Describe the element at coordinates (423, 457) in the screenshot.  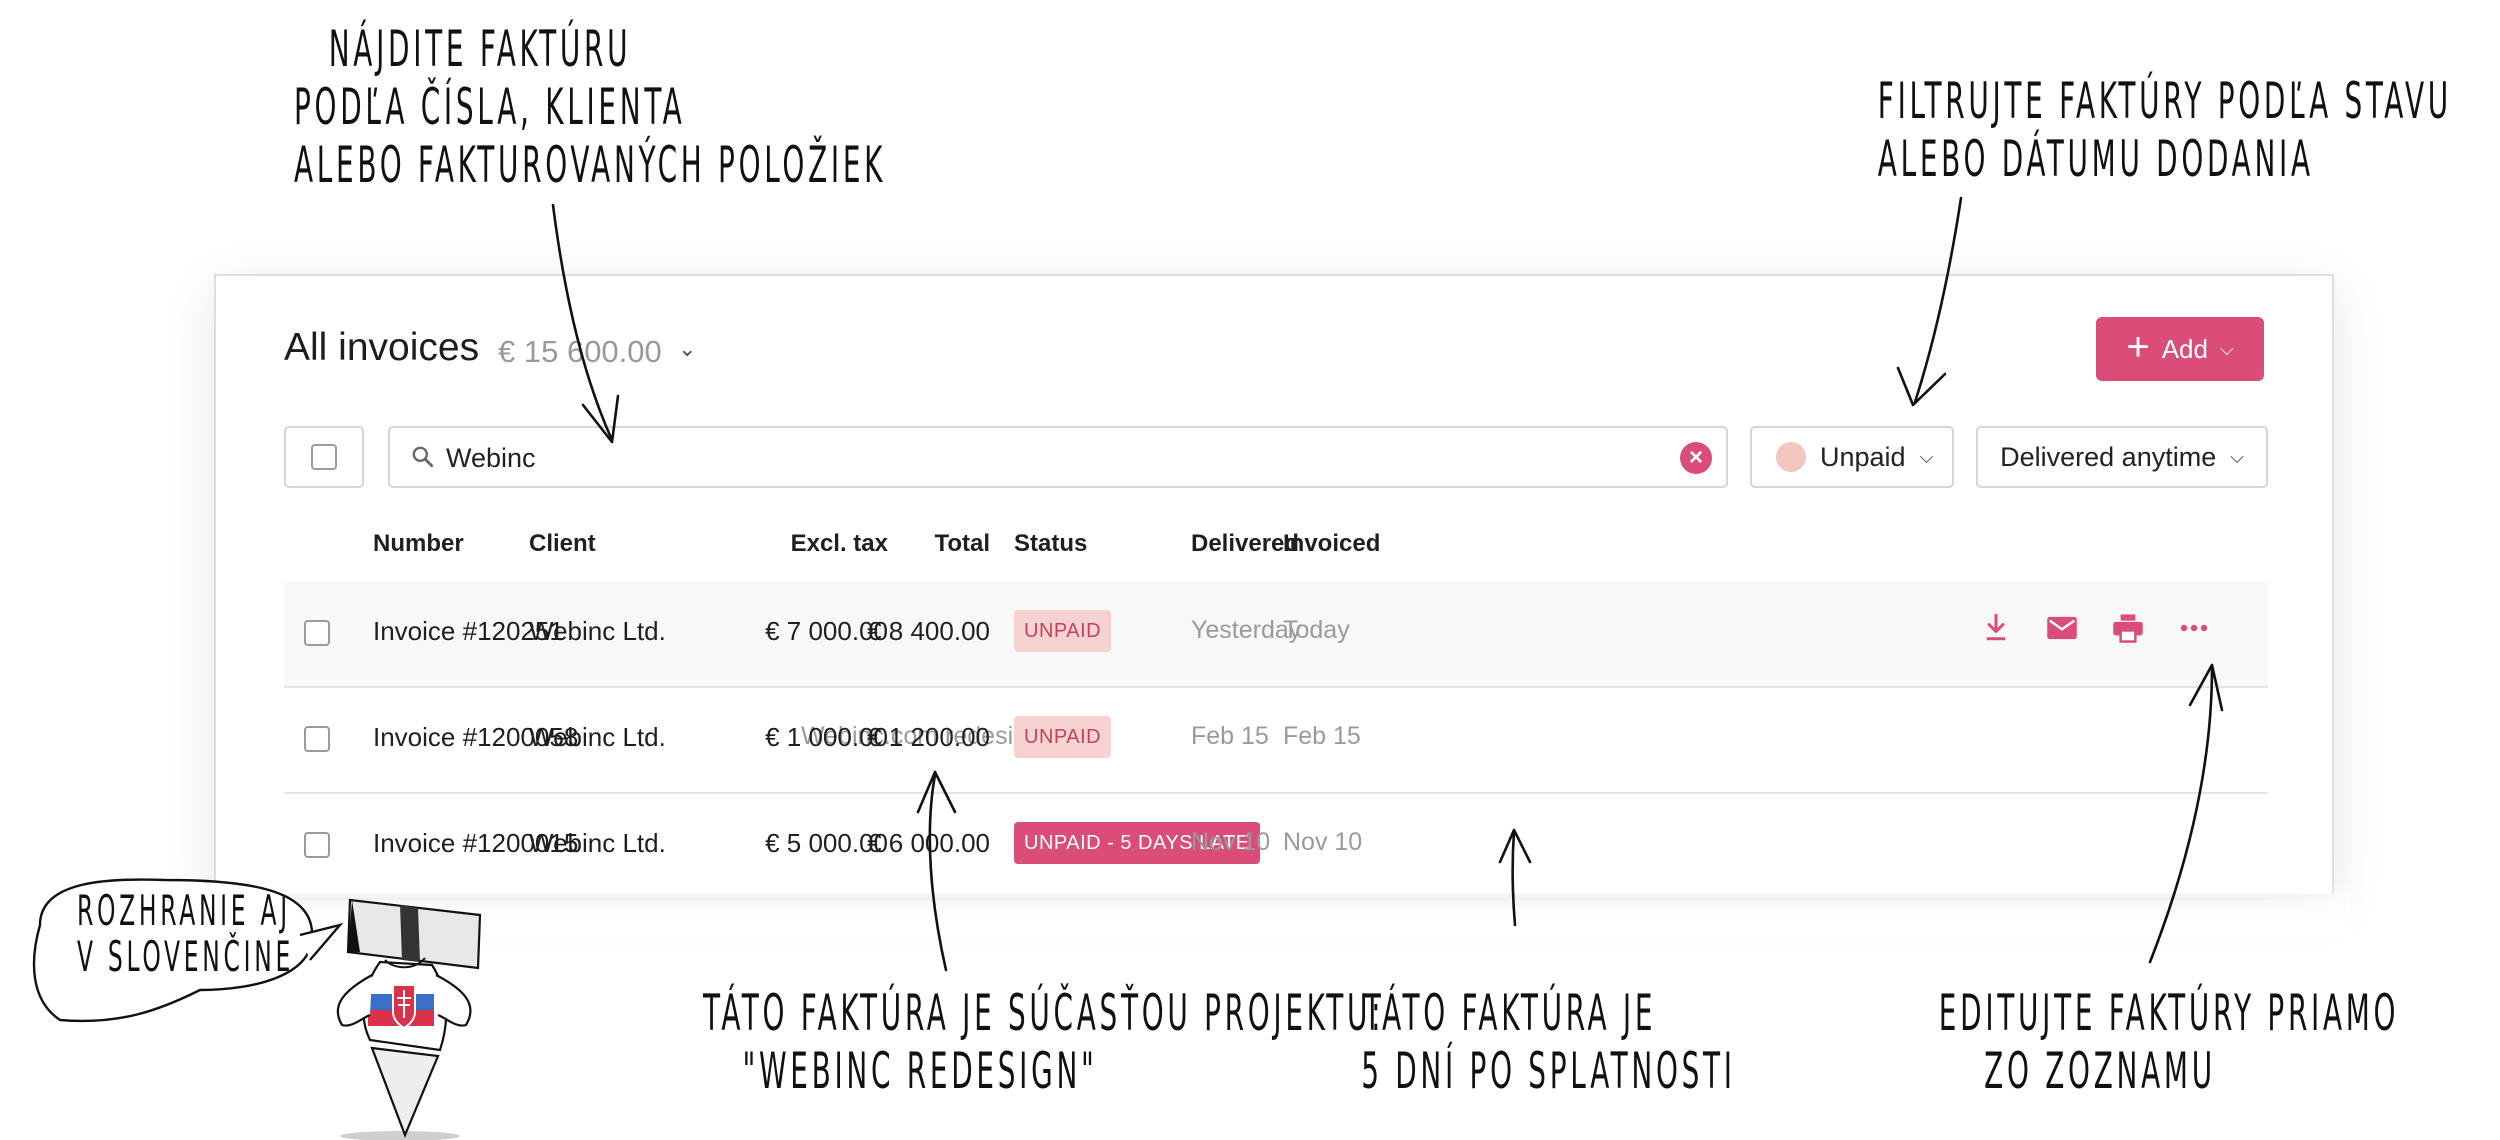
I see `search-icon` at that location.